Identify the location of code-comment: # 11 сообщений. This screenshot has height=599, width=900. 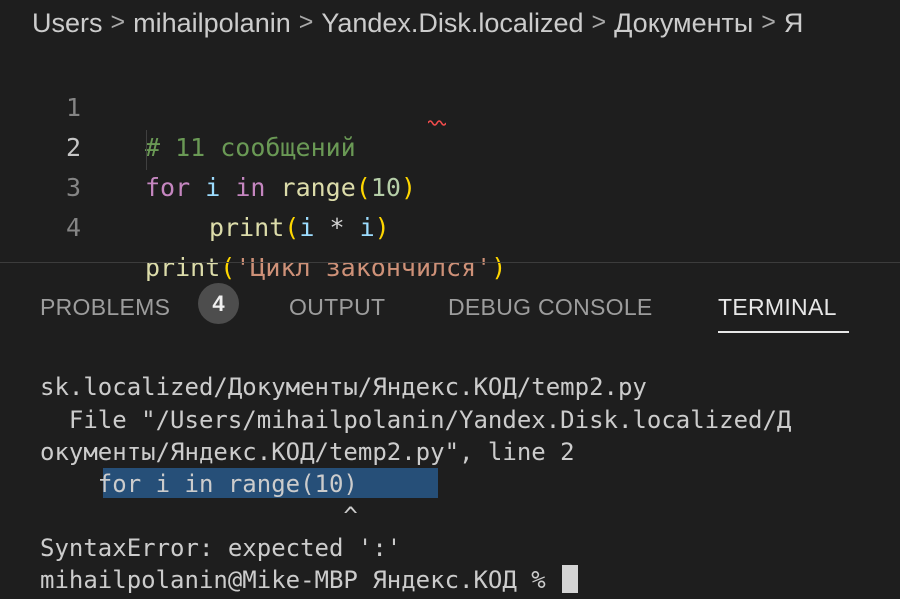
(250, 147).